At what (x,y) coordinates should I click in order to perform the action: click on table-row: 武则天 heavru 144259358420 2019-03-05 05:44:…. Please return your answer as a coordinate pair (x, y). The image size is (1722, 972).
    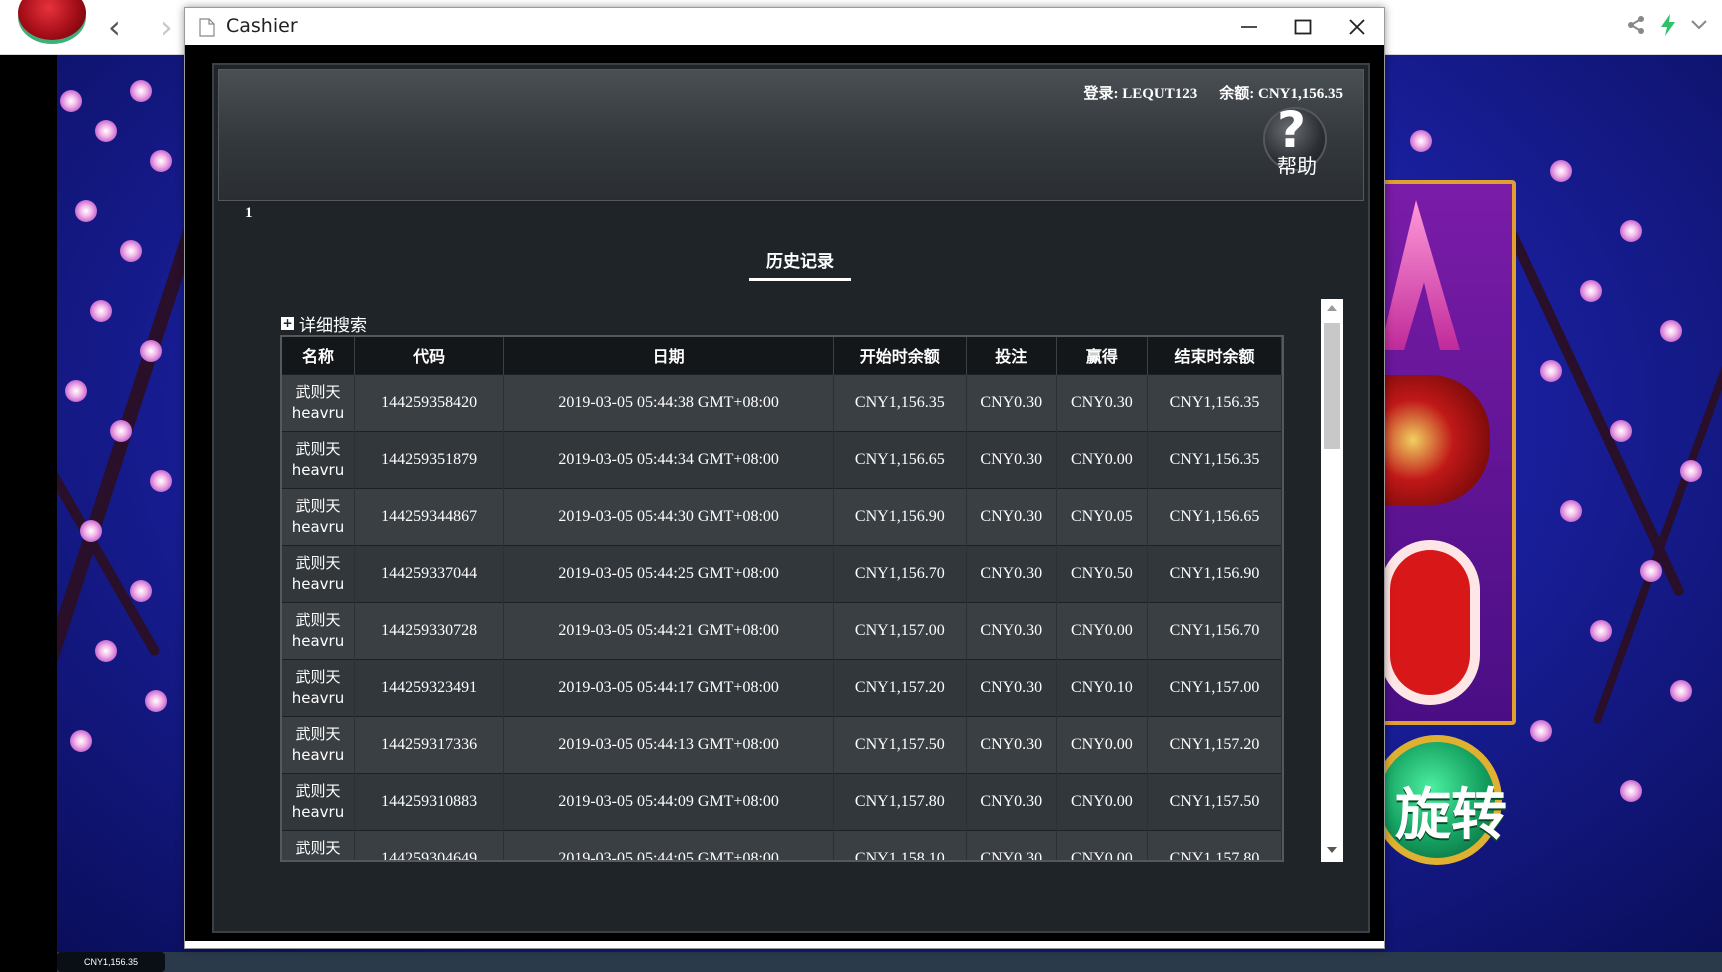
    Looking at the image, I should click on (782, 402).